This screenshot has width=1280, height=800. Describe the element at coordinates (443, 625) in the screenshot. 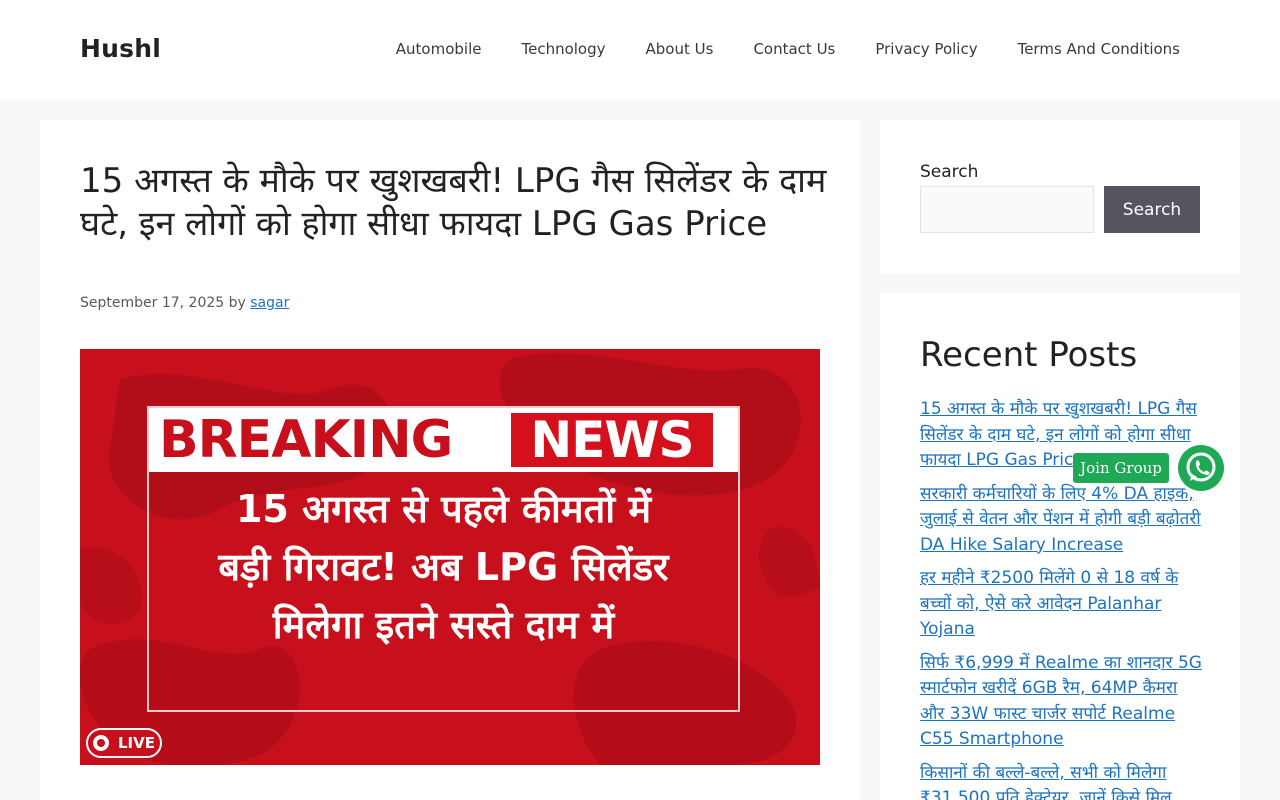

I see `headline-line: मिलेगा इतने सस्ते दाम में` at that location.